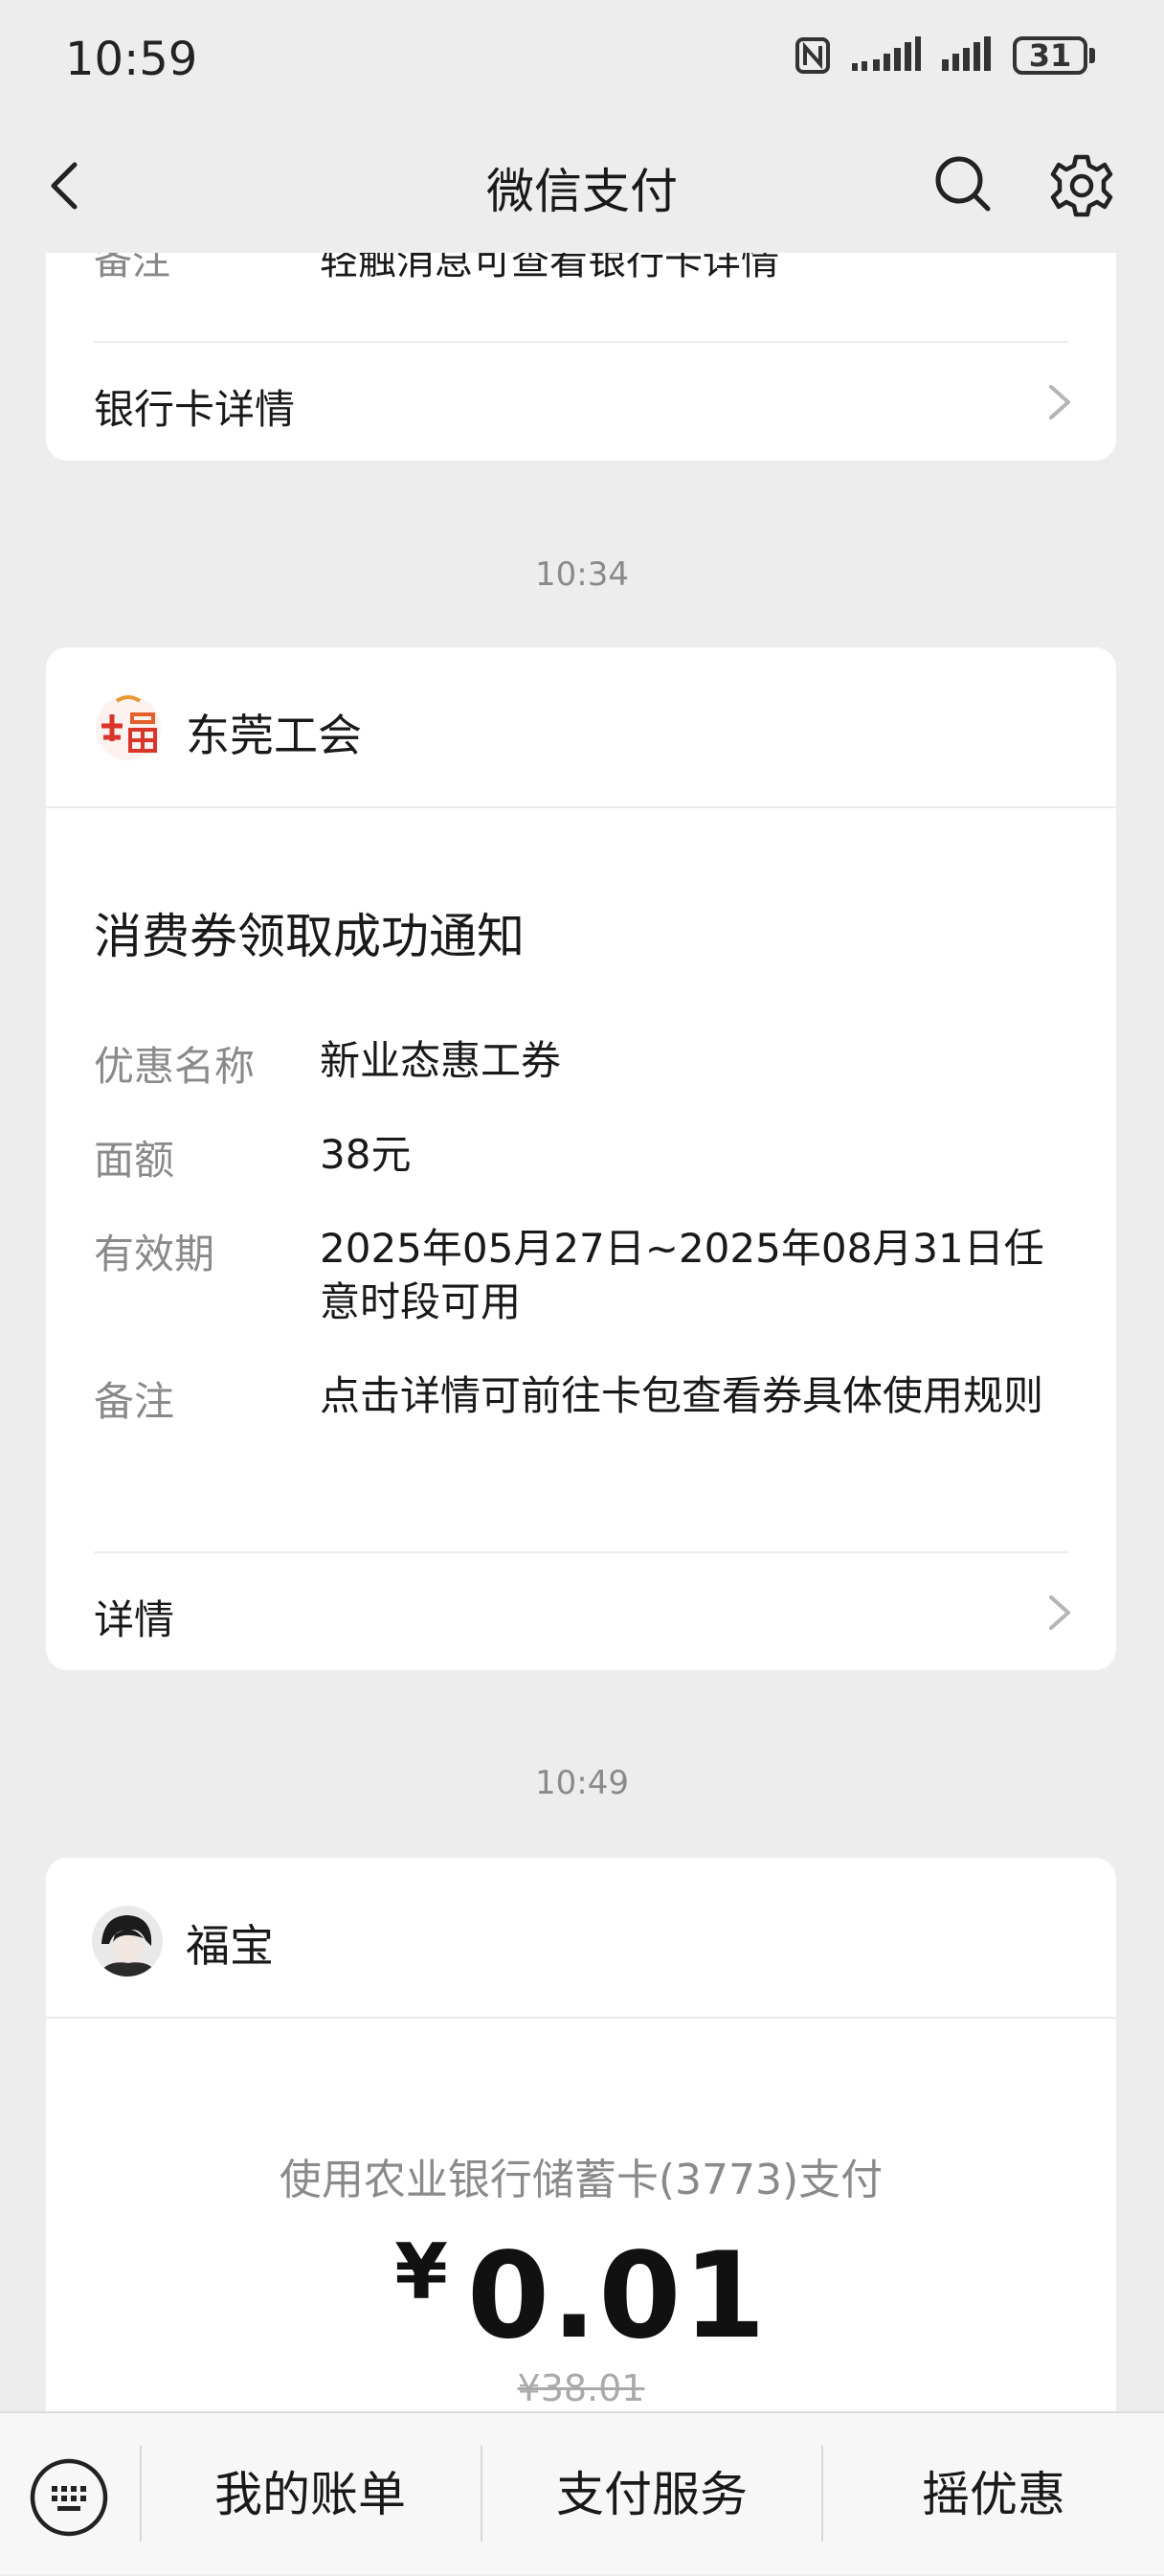 The height and width of the screenshot is (2576, 1164). What do you see at coordinates (309, 936) in the screenshot?
I see `notice-title: 消费券领取成功通知` at bounding box center [309, 936].